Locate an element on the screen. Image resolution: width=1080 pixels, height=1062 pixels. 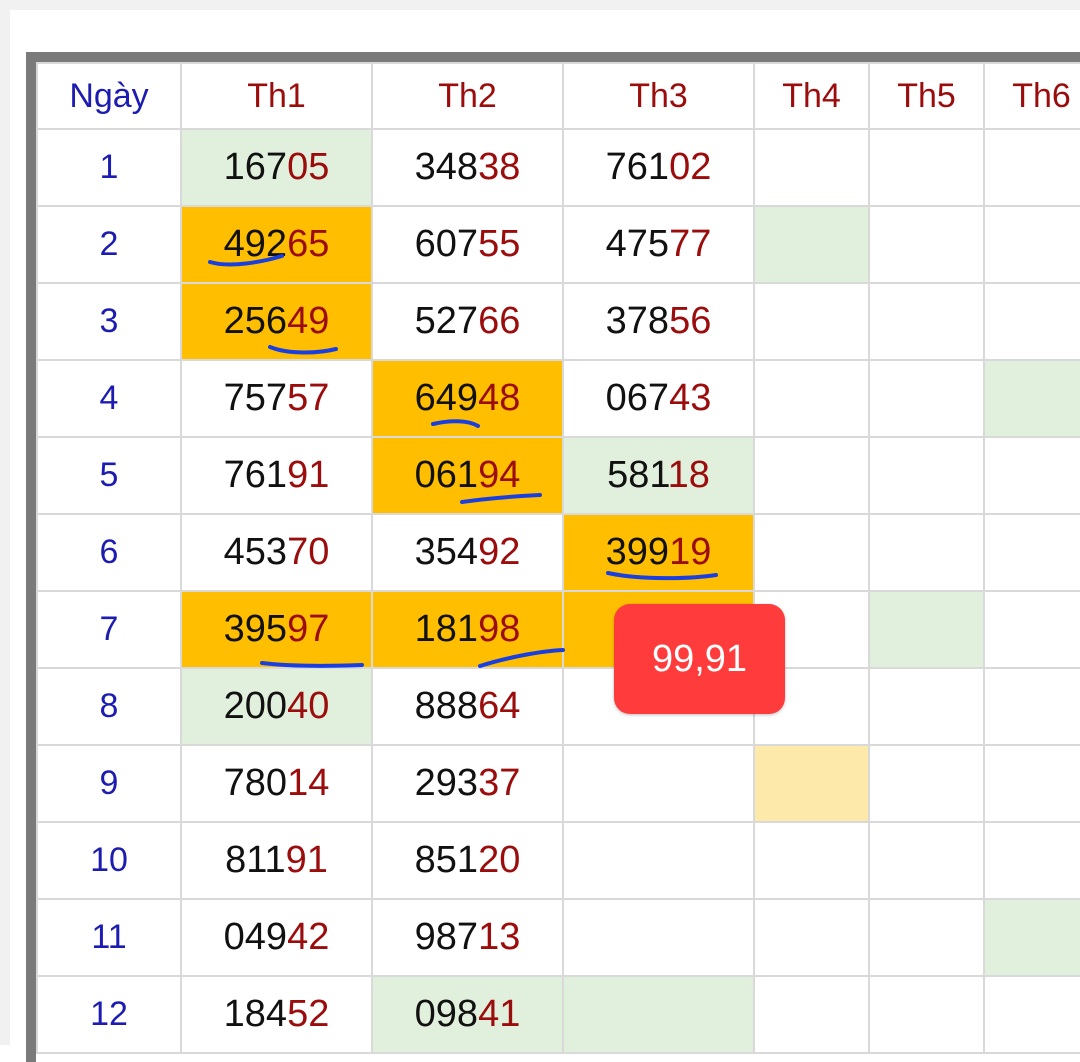
result-cell: 52766 is located at coordinates (467, 321).